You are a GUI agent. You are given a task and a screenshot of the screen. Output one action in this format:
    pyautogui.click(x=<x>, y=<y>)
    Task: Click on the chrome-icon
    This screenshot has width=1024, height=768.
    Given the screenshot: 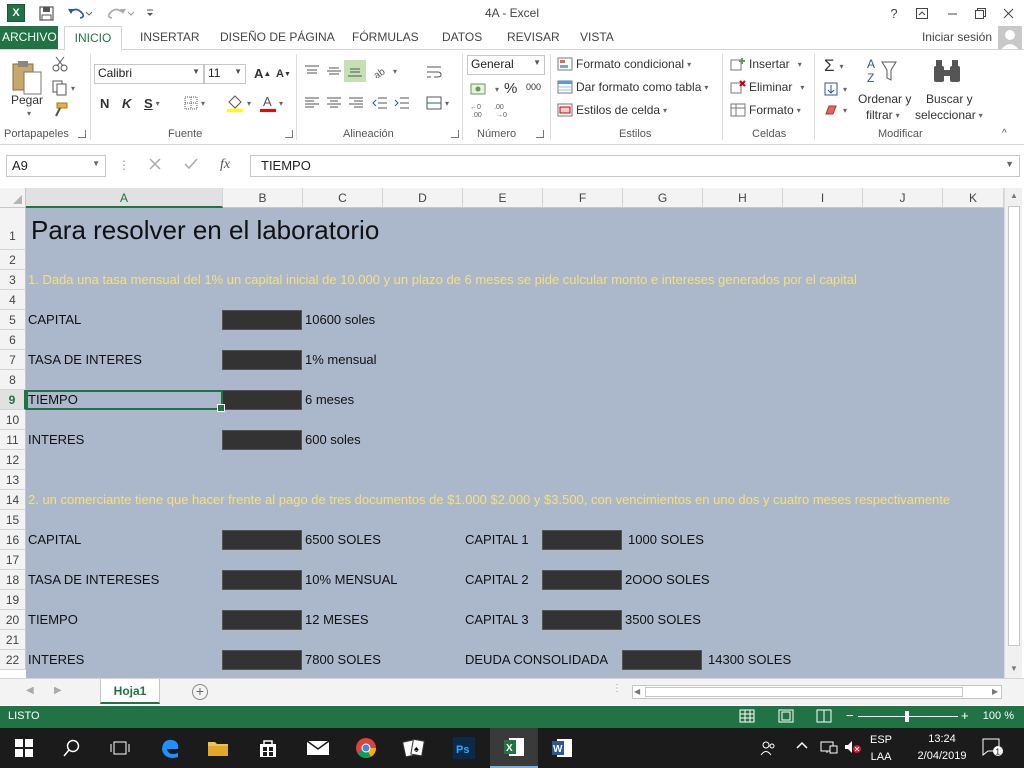 What is the action you would take?
    pyautogui.click(x=366, y=748)
    